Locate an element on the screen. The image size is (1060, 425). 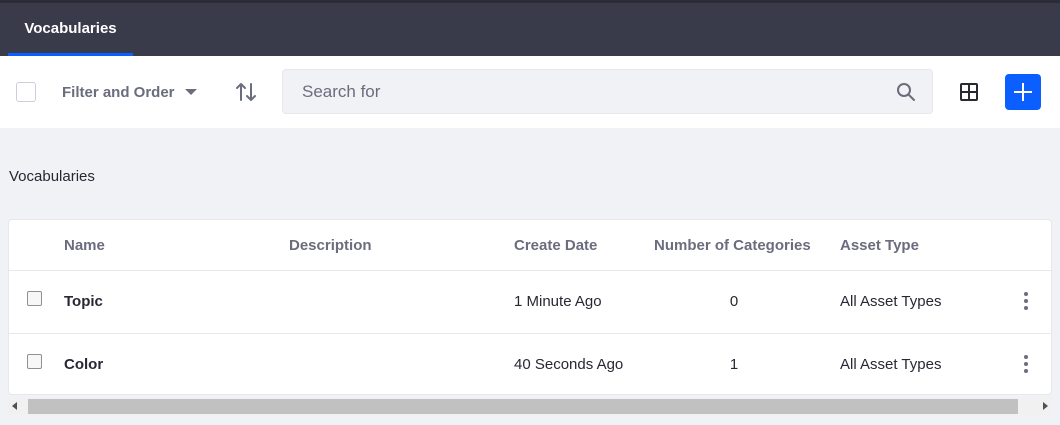
add-vocabulary-button is located at coordinates (1023, 92).